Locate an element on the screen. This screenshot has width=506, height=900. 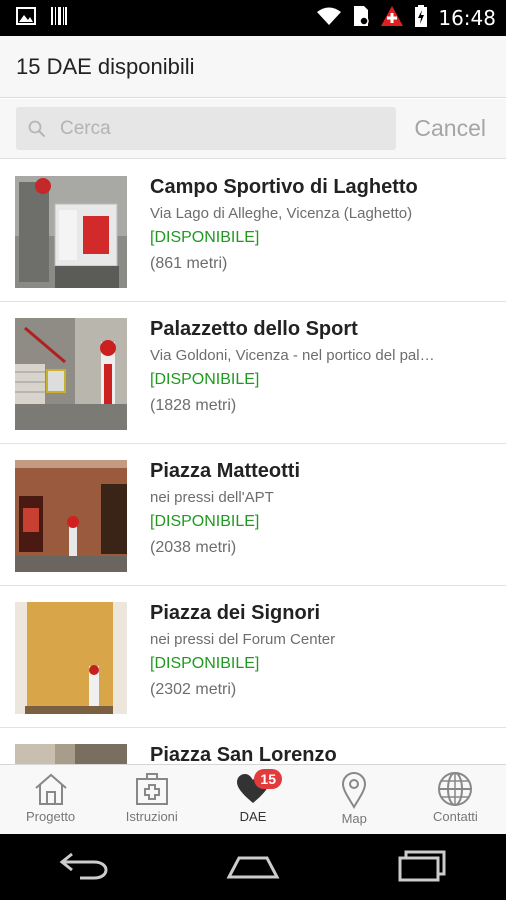
search-bar: Cancel is located at coordinates (253, 129).